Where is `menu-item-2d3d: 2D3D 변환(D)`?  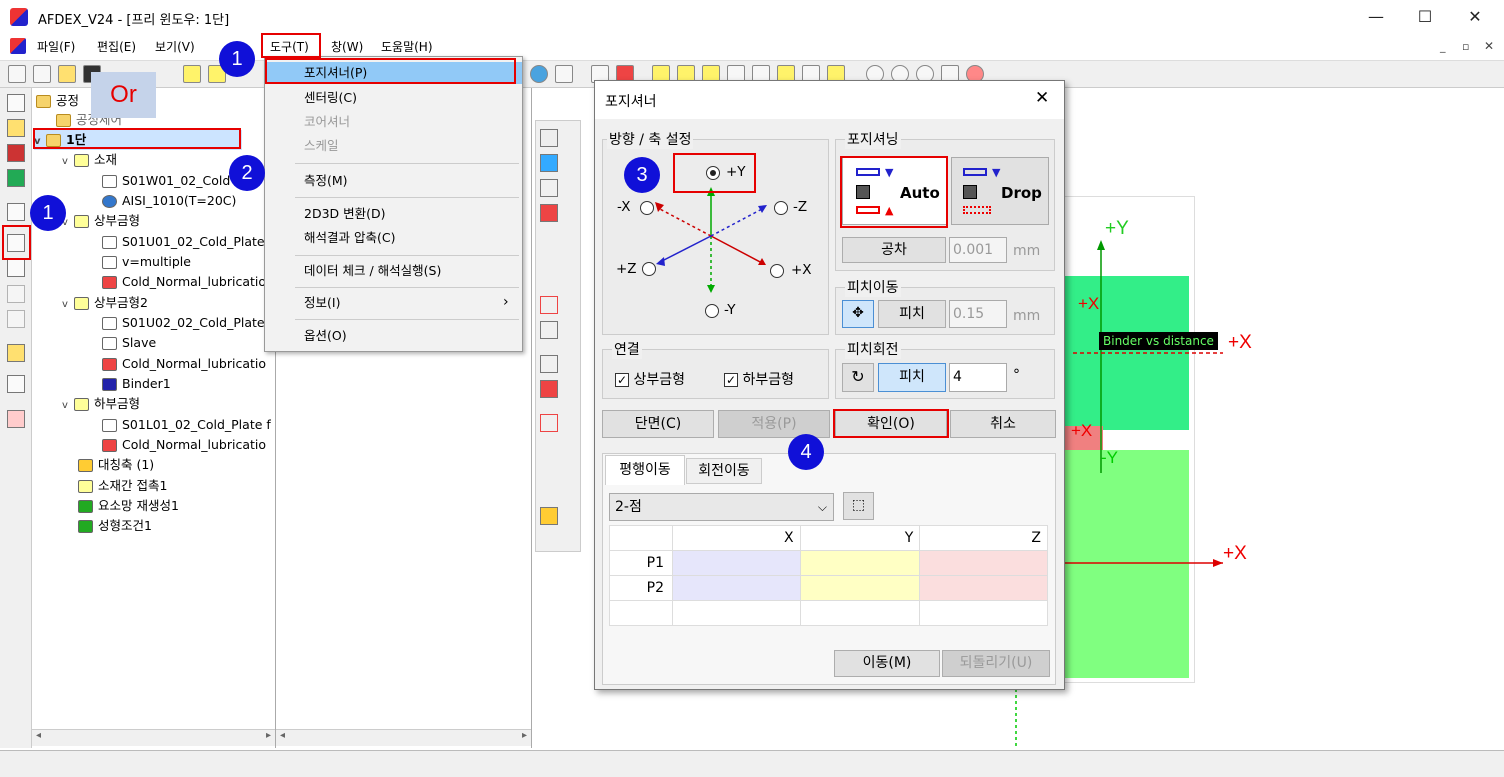 menu-item-2d3d: 2D3D 변환(D) is located at coordinates (393, 214).